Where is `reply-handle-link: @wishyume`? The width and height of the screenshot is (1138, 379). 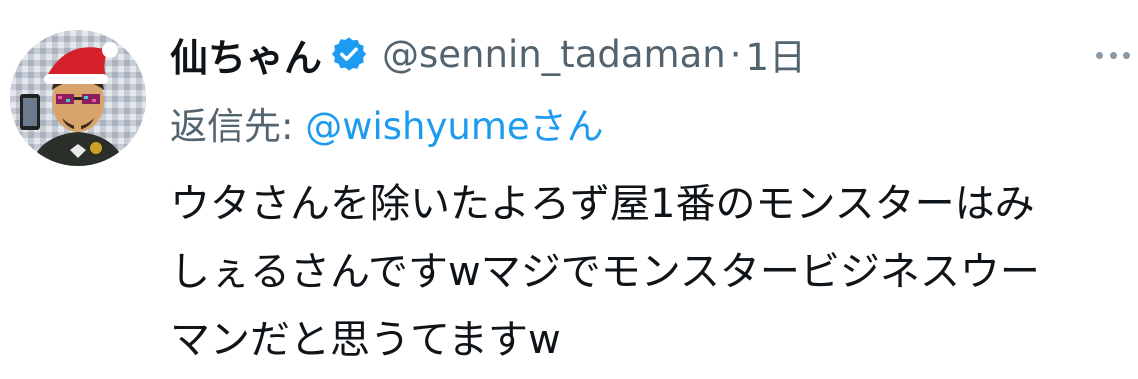
reply-handle-link: @wishyume is located at coordinates (417, 126).